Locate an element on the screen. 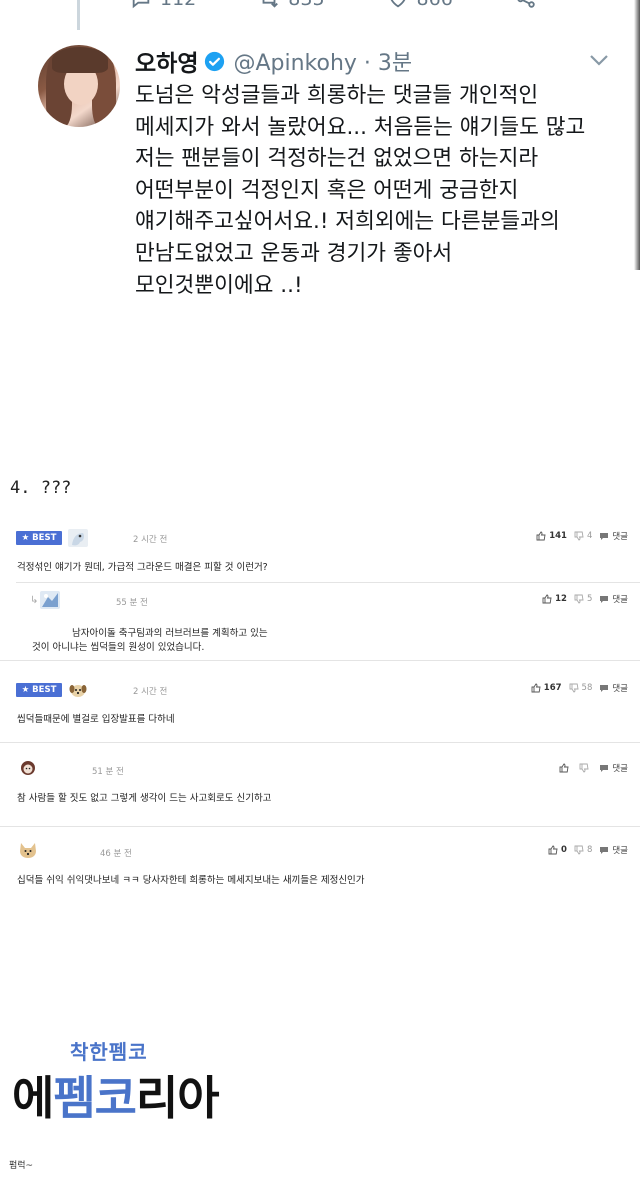 This screenshot has width=640, height=1183. comment-stats: 141 4 댓글 is located at coordinates (582, 536).